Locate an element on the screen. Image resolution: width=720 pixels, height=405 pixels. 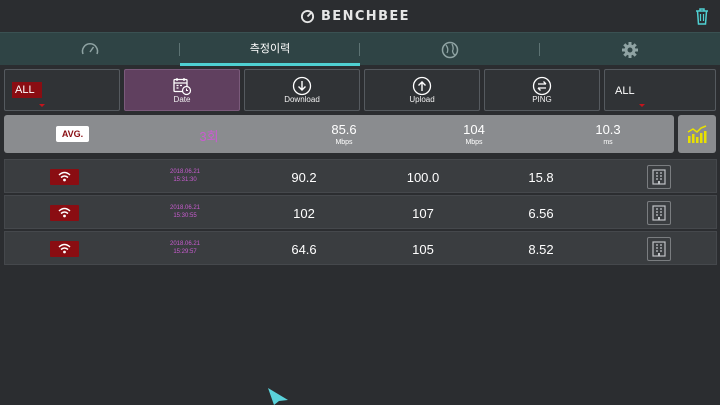
avg-download-unit: Mbps is located at coordinates (344, 142).